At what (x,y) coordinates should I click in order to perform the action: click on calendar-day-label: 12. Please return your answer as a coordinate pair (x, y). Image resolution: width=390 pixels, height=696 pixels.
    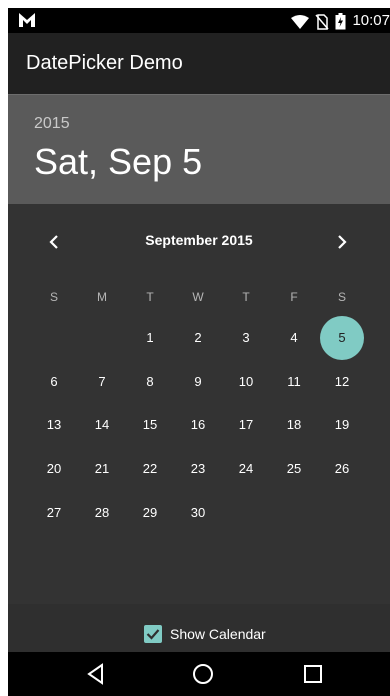
    Looking at the image, I should click on (342, 381).